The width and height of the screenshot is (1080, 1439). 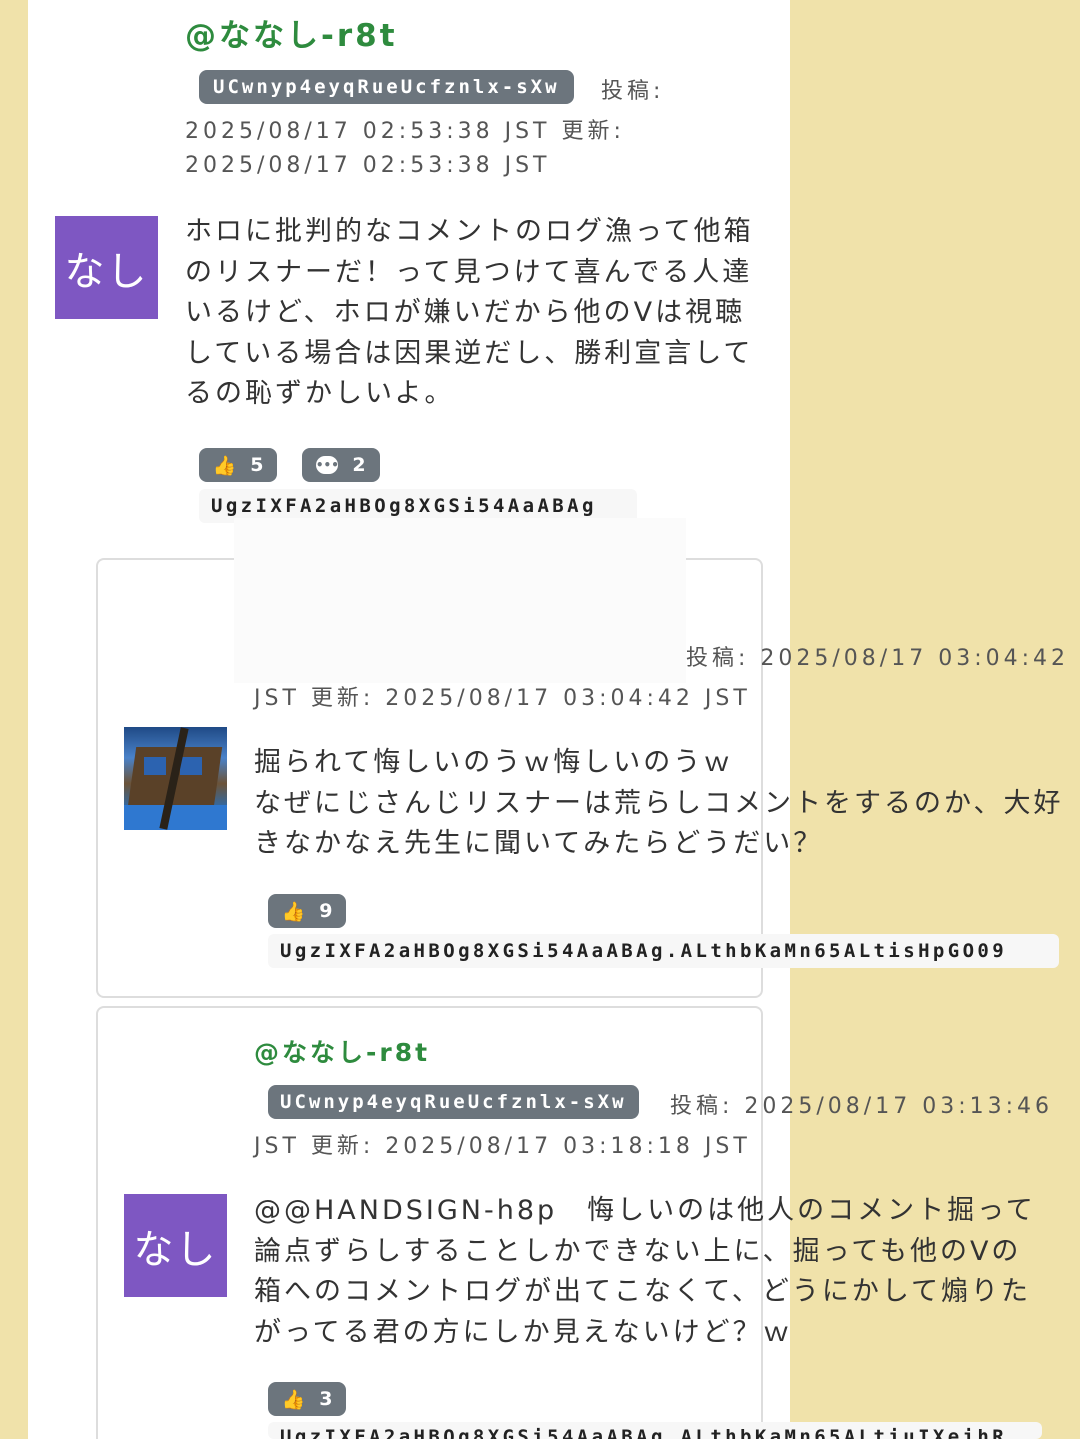 What do you see at coordinates (643, 1291) in the screenshot?
I see `reply-body-line: 箱へのコメントログが出てこなくて、どうにかして煽りた` at bounding box center [643, 1291].